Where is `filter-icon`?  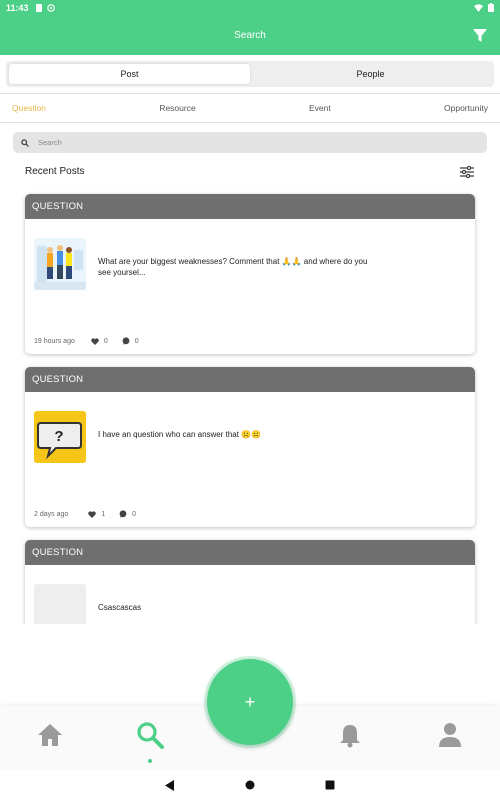 filter-icon is located at coordinates (480, 35).